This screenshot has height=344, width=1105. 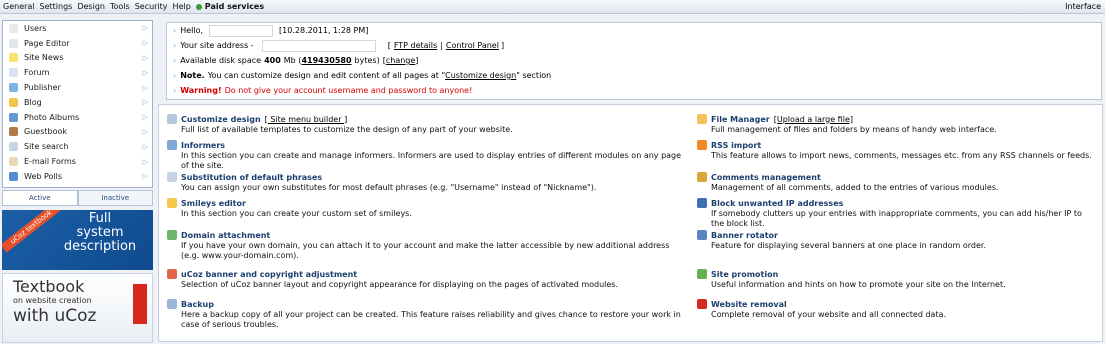 I want to click on smiley-icon, so click(x=172, y=203).